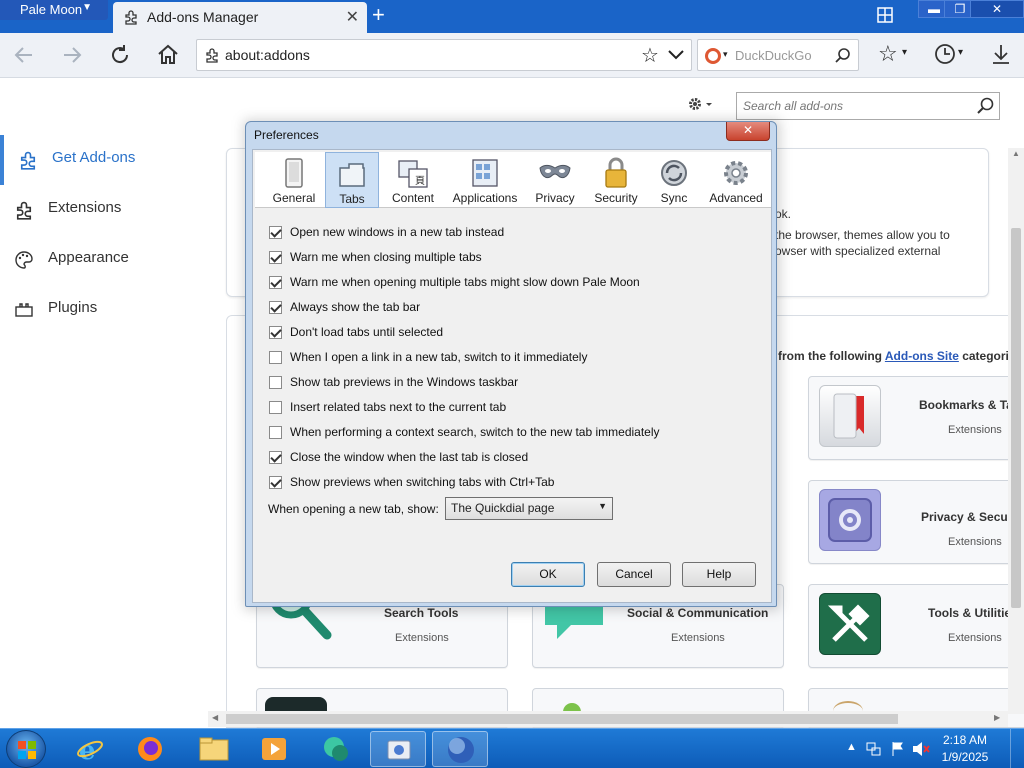  What do you see at coordinates (960, 52) in the screenshot?
I see `history-dropdown-icon: ▾` at bounding box center [960, 52].